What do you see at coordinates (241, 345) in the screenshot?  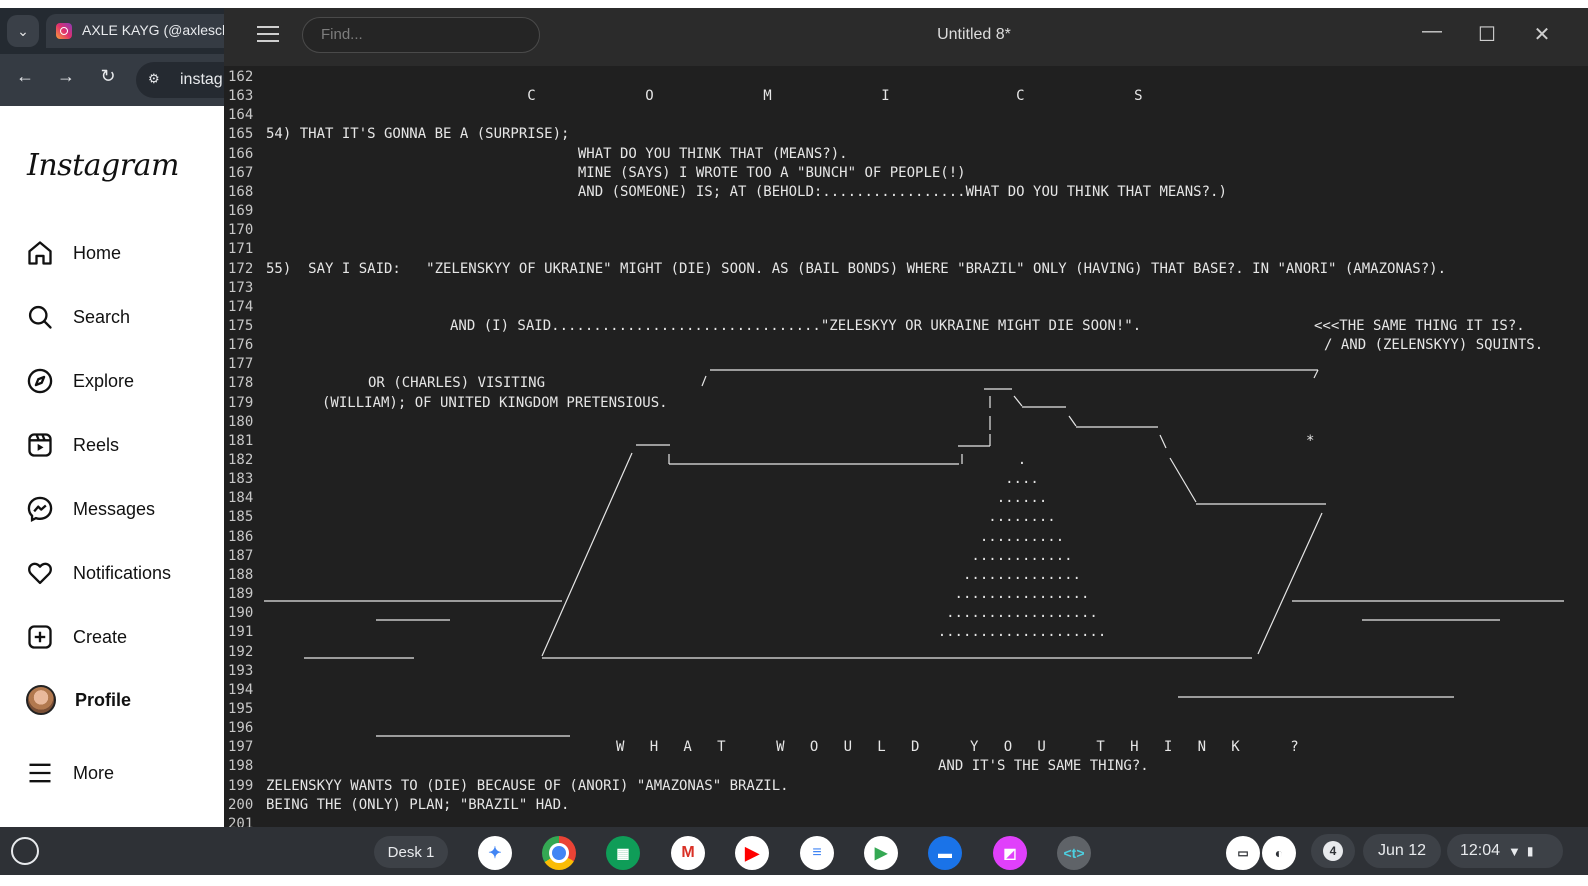 I see `line-number: 176` at bounding box center [241, 345].